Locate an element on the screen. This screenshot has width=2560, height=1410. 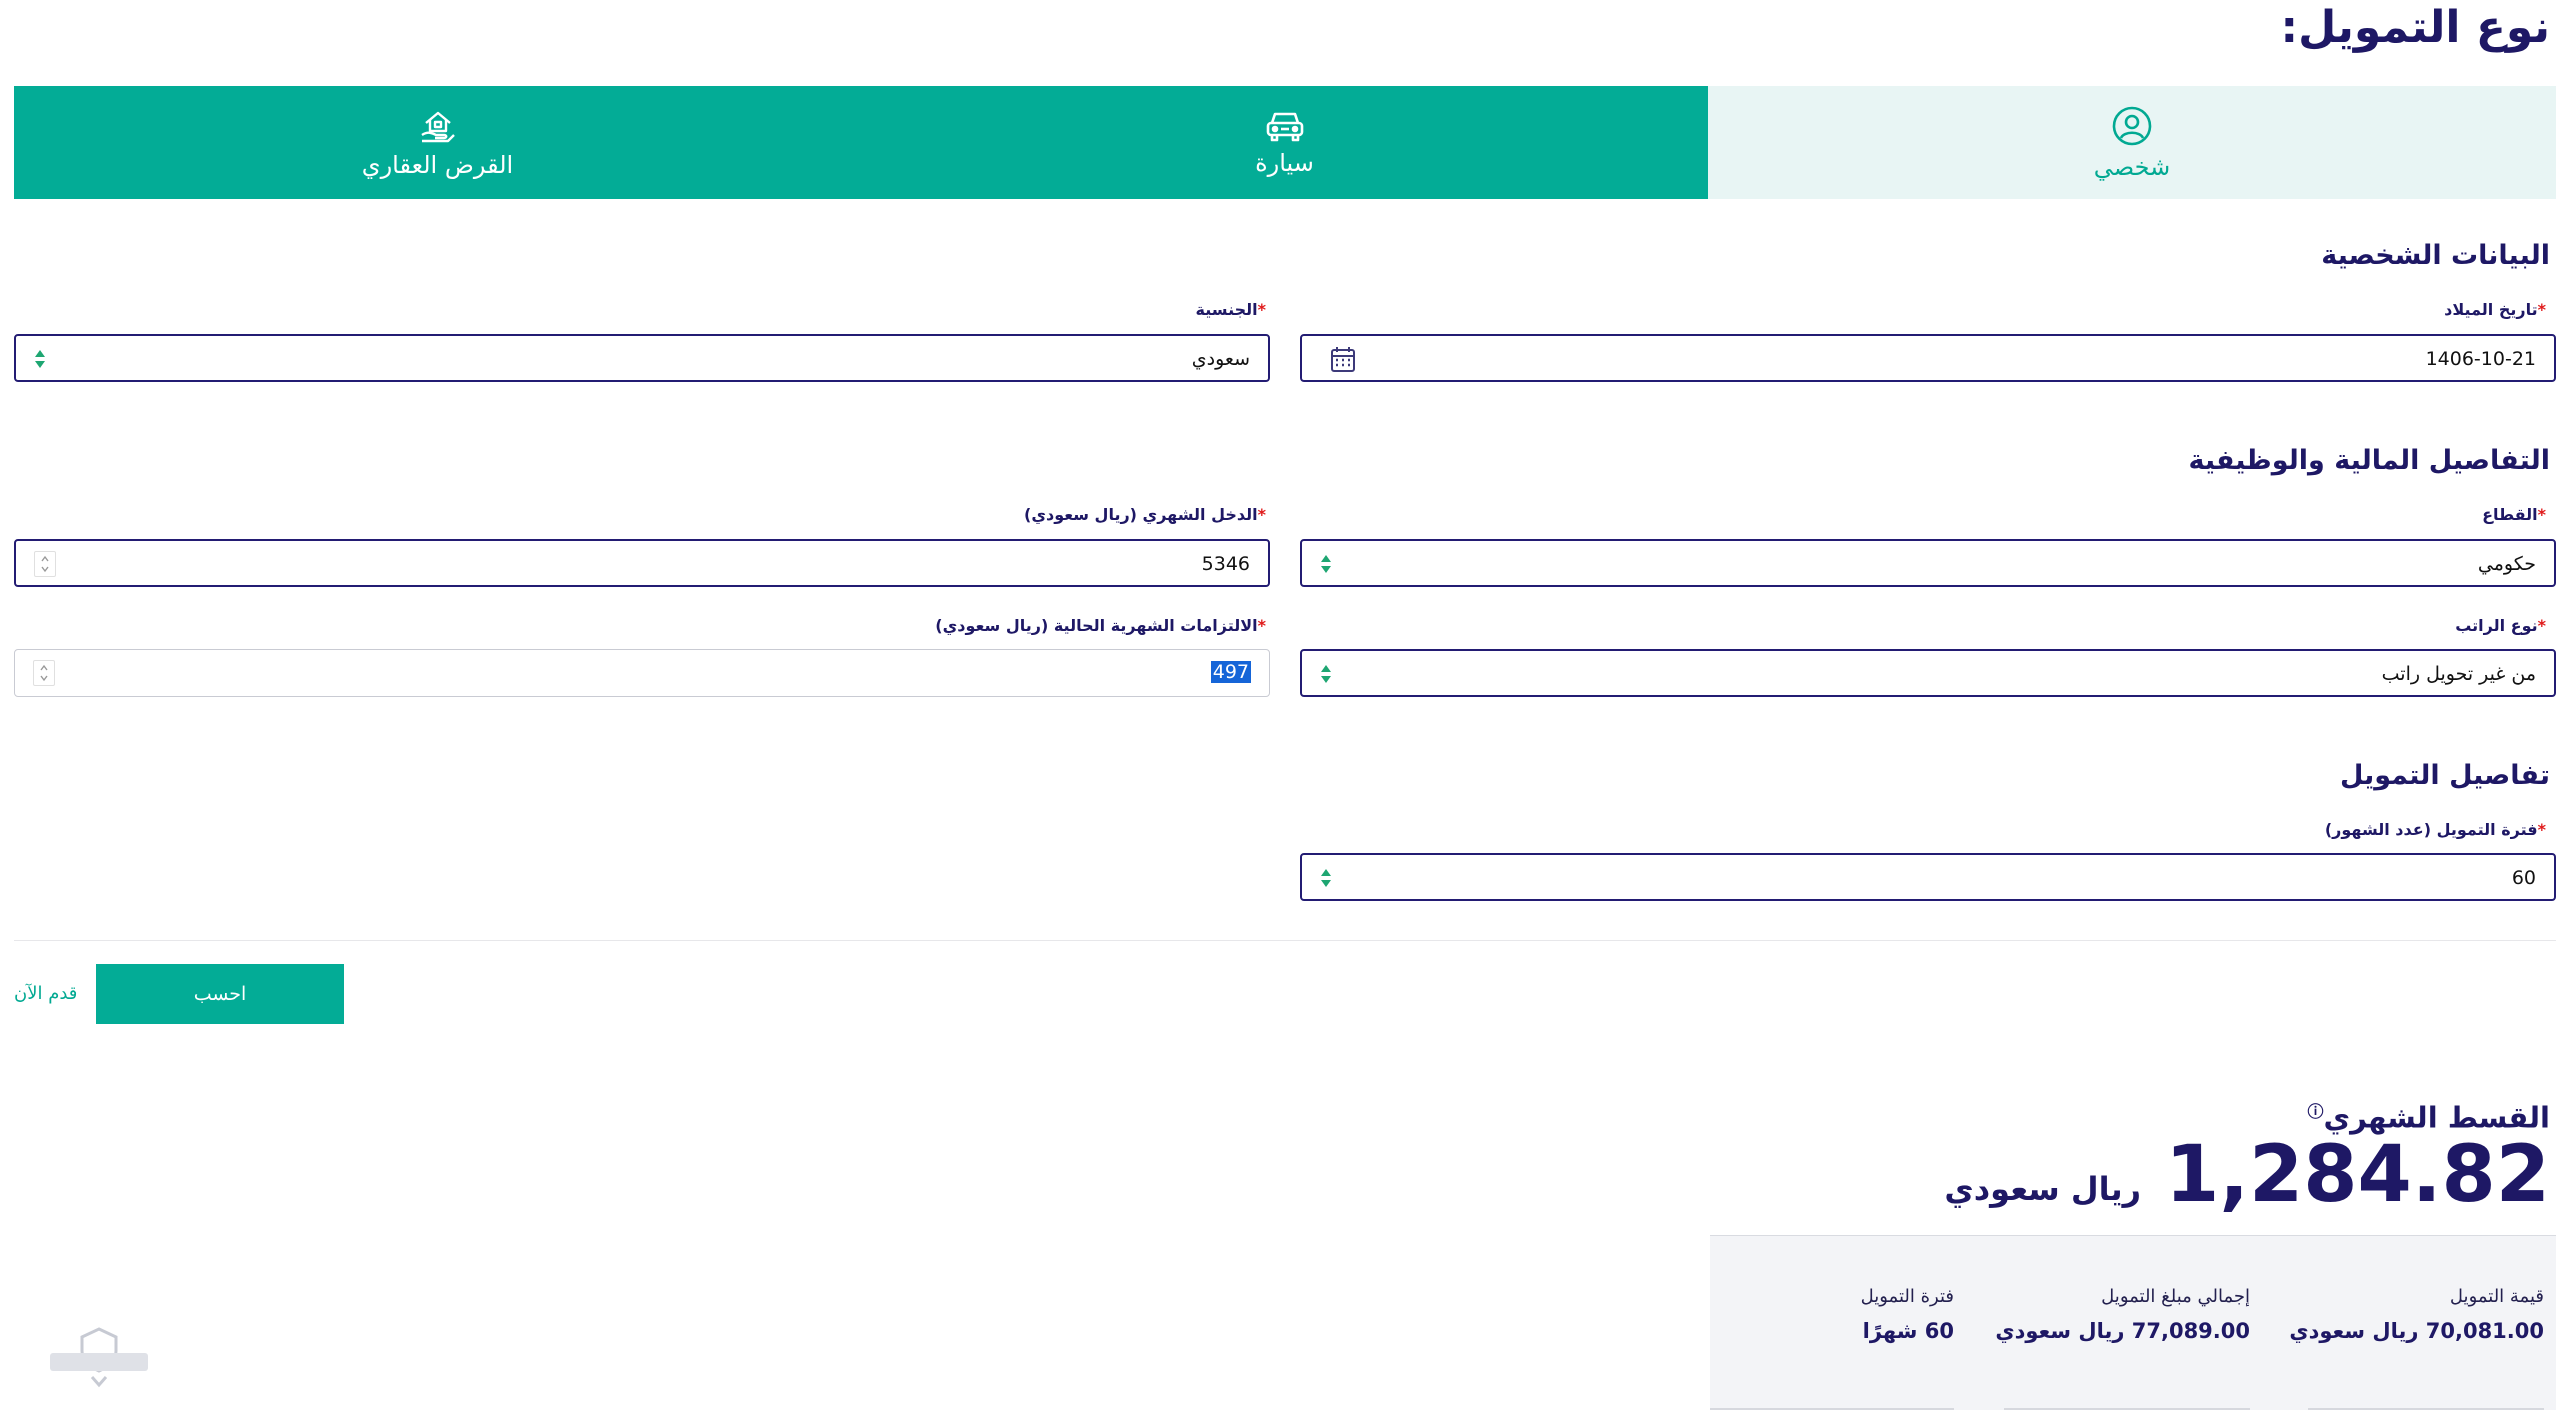
tab-car: سيارة is located at coordinates (1284, 142).